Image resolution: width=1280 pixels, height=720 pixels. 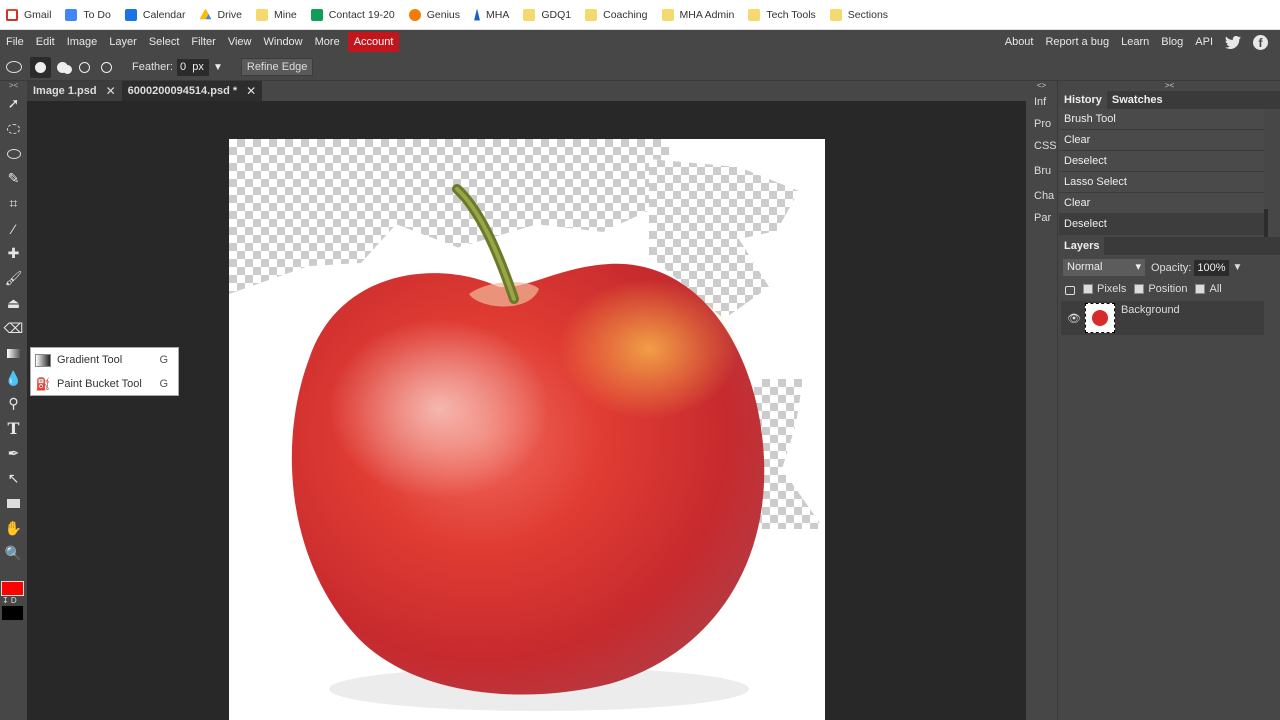 I want to click on gradient-tool-icon, so click(x=13, y=353).